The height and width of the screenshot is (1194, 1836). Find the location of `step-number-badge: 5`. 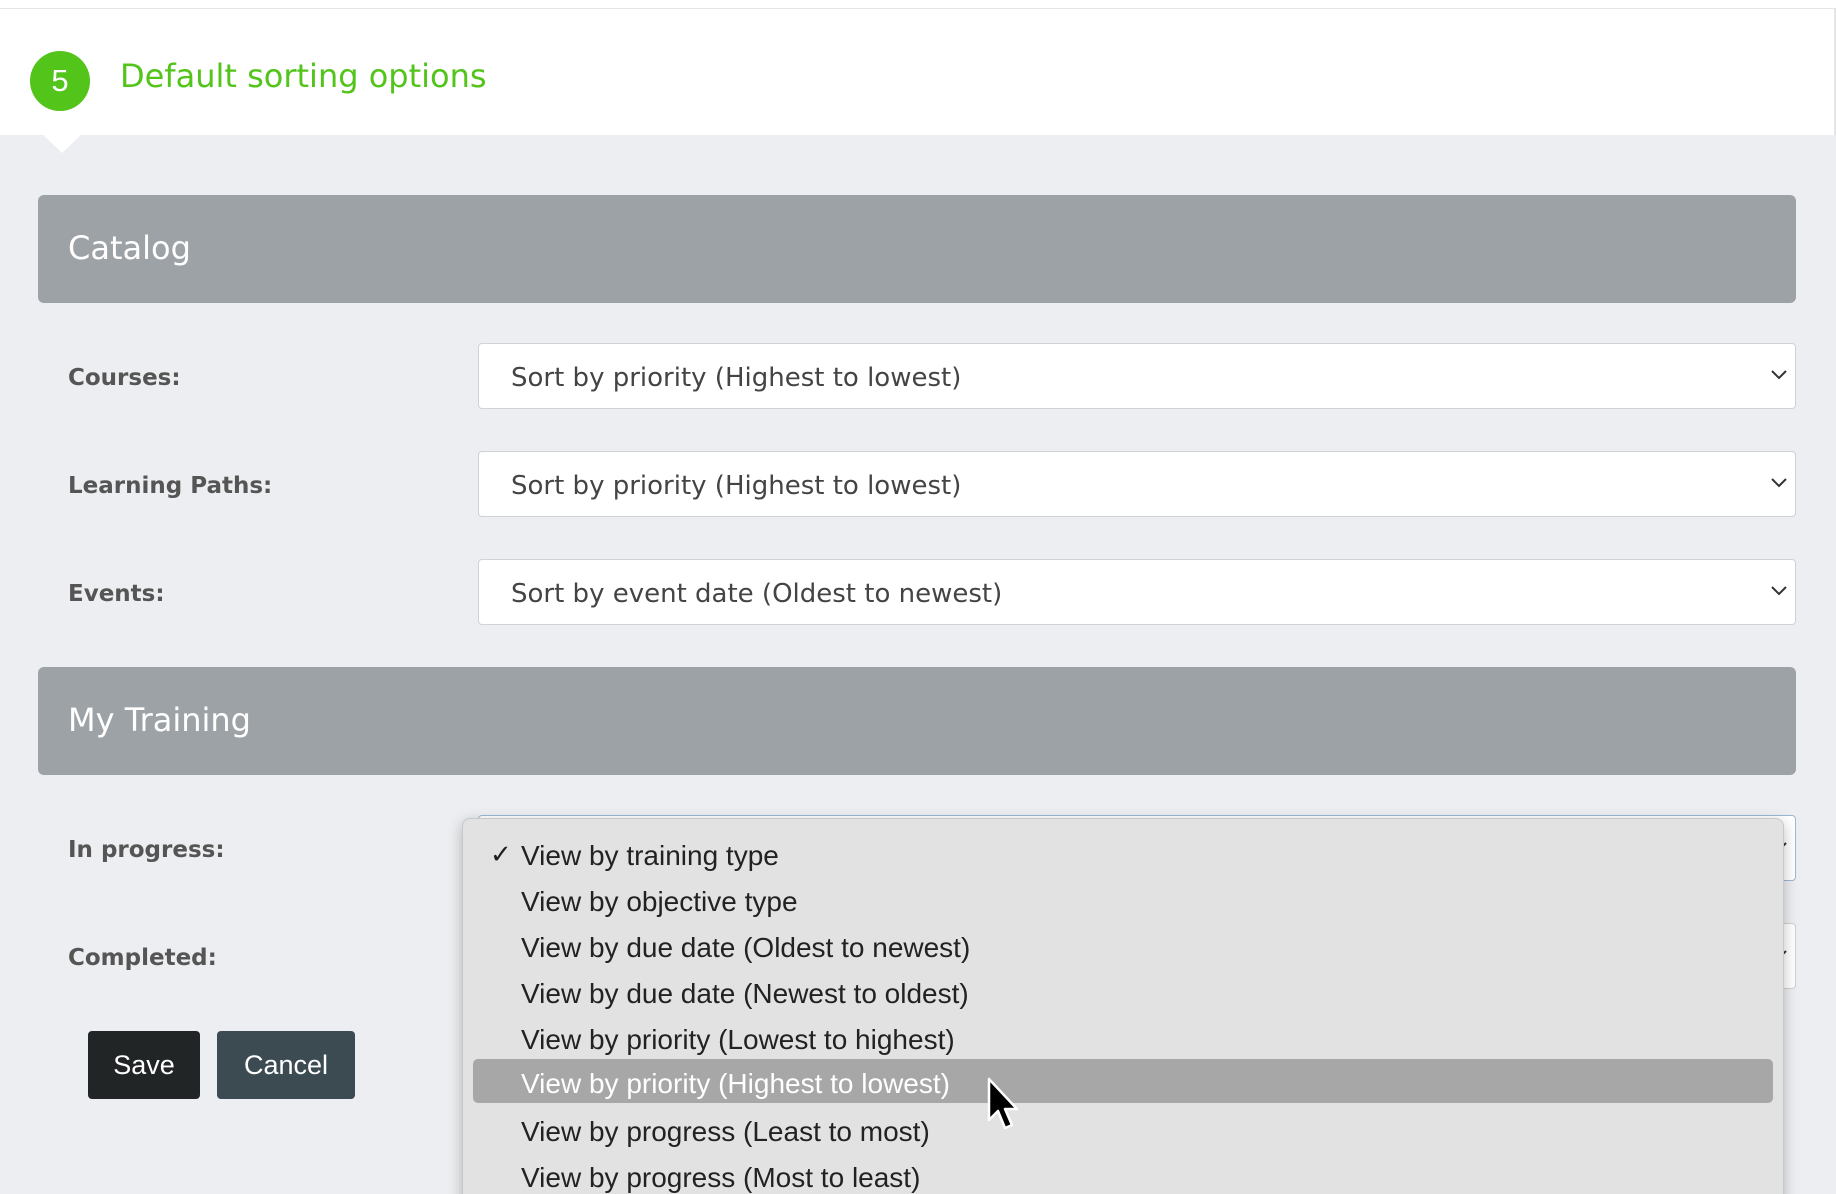

step-number-badge: 5 is located at coordinates (60, 81).